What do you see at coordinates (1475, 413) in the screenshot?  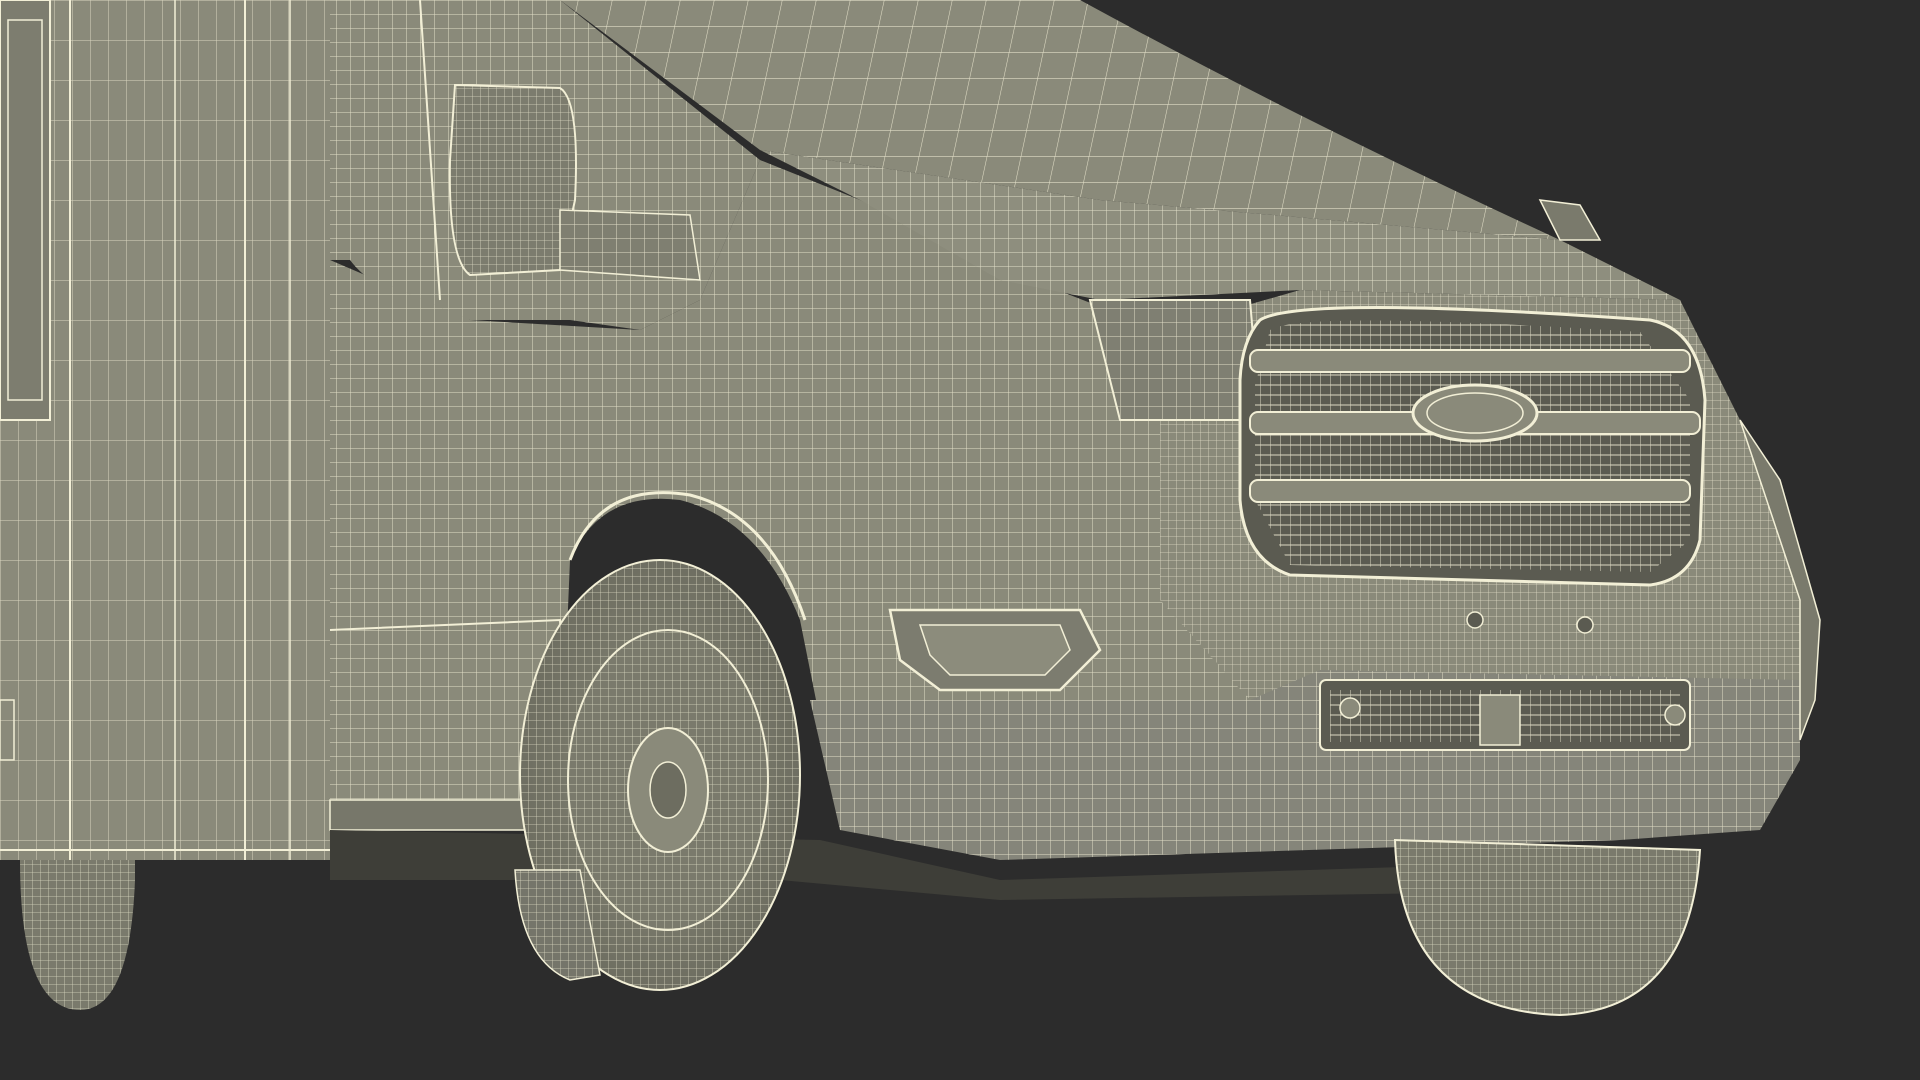 I see `brand-emblem` at bounding box center [1475, 413].